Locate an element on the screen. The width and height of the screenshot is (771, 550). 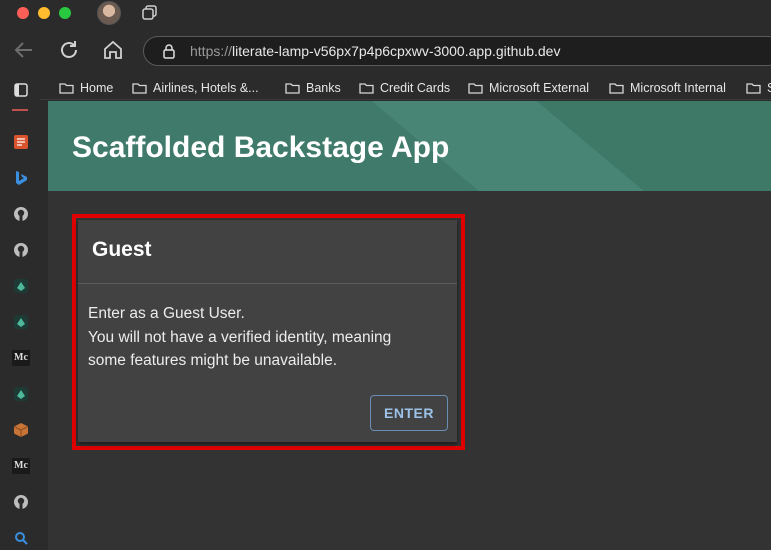
vertical-tabs-sidebar: Mc Mc is located at coordinates (20, 313).